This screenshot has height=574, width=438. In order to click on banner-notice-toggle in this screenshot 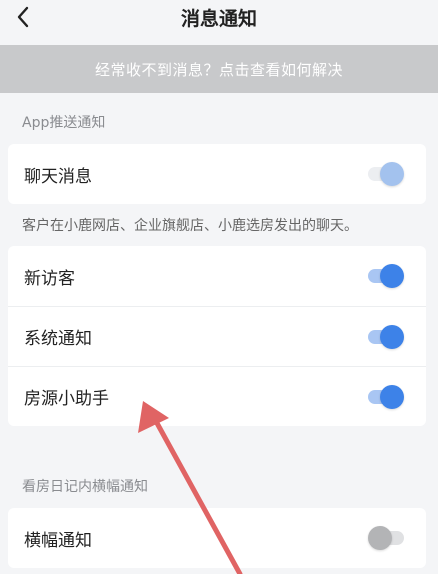, I will do `click(386, 538)`.